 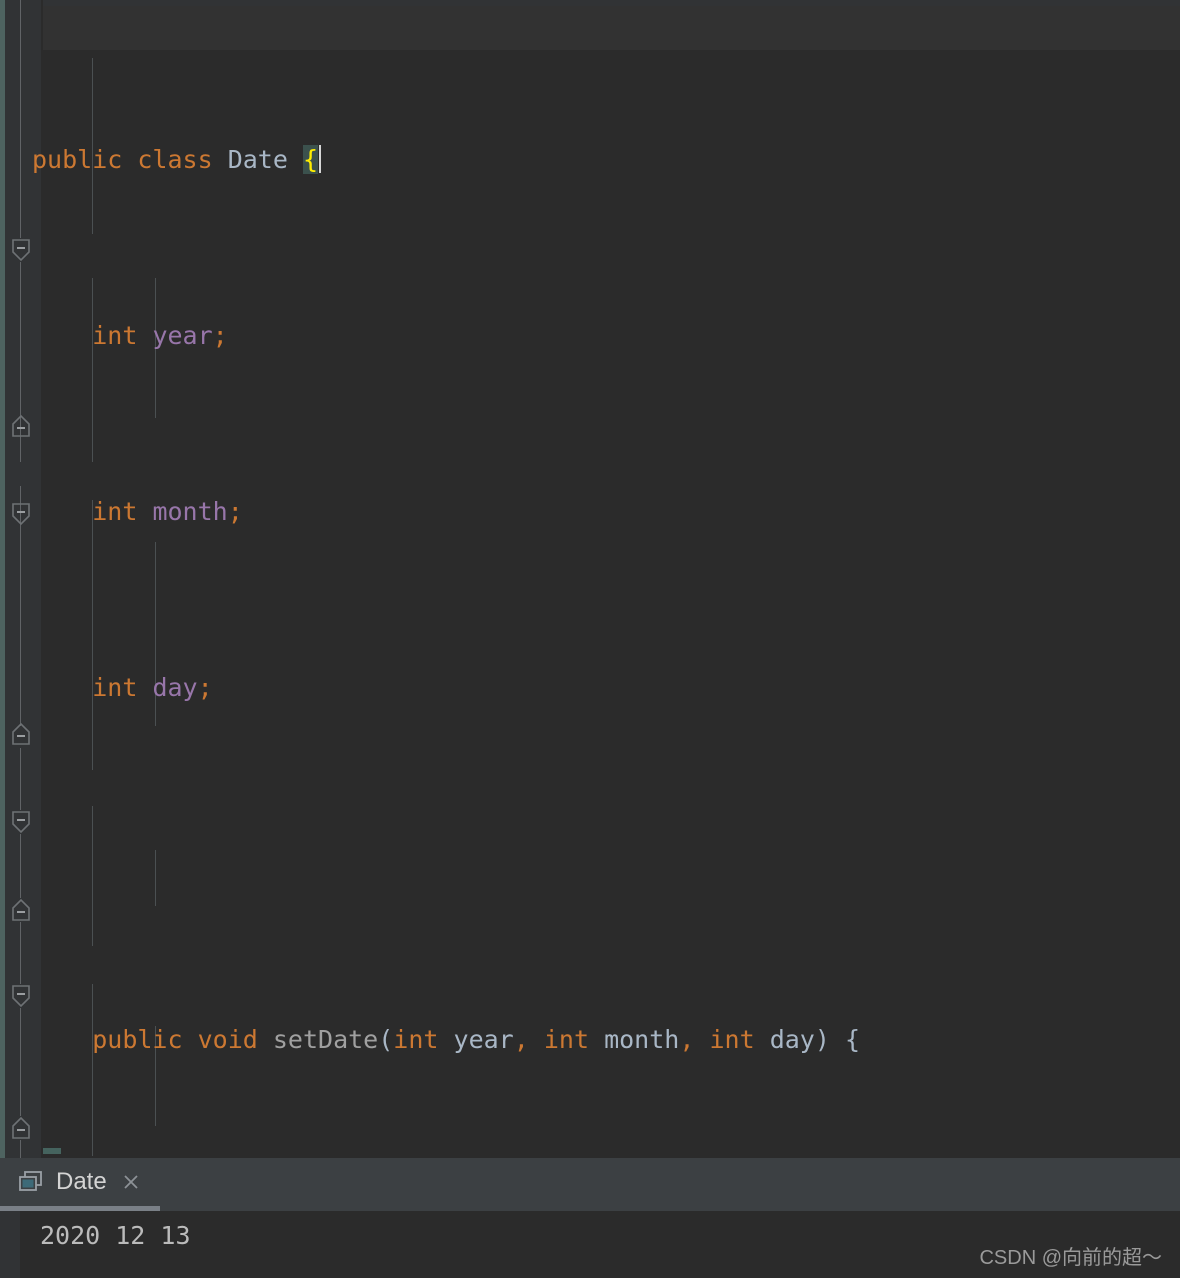 What do you see at coordinates (590, 512) in the screenshot?
I see `code-line-3: int month;` at bounding box center [590, 512].